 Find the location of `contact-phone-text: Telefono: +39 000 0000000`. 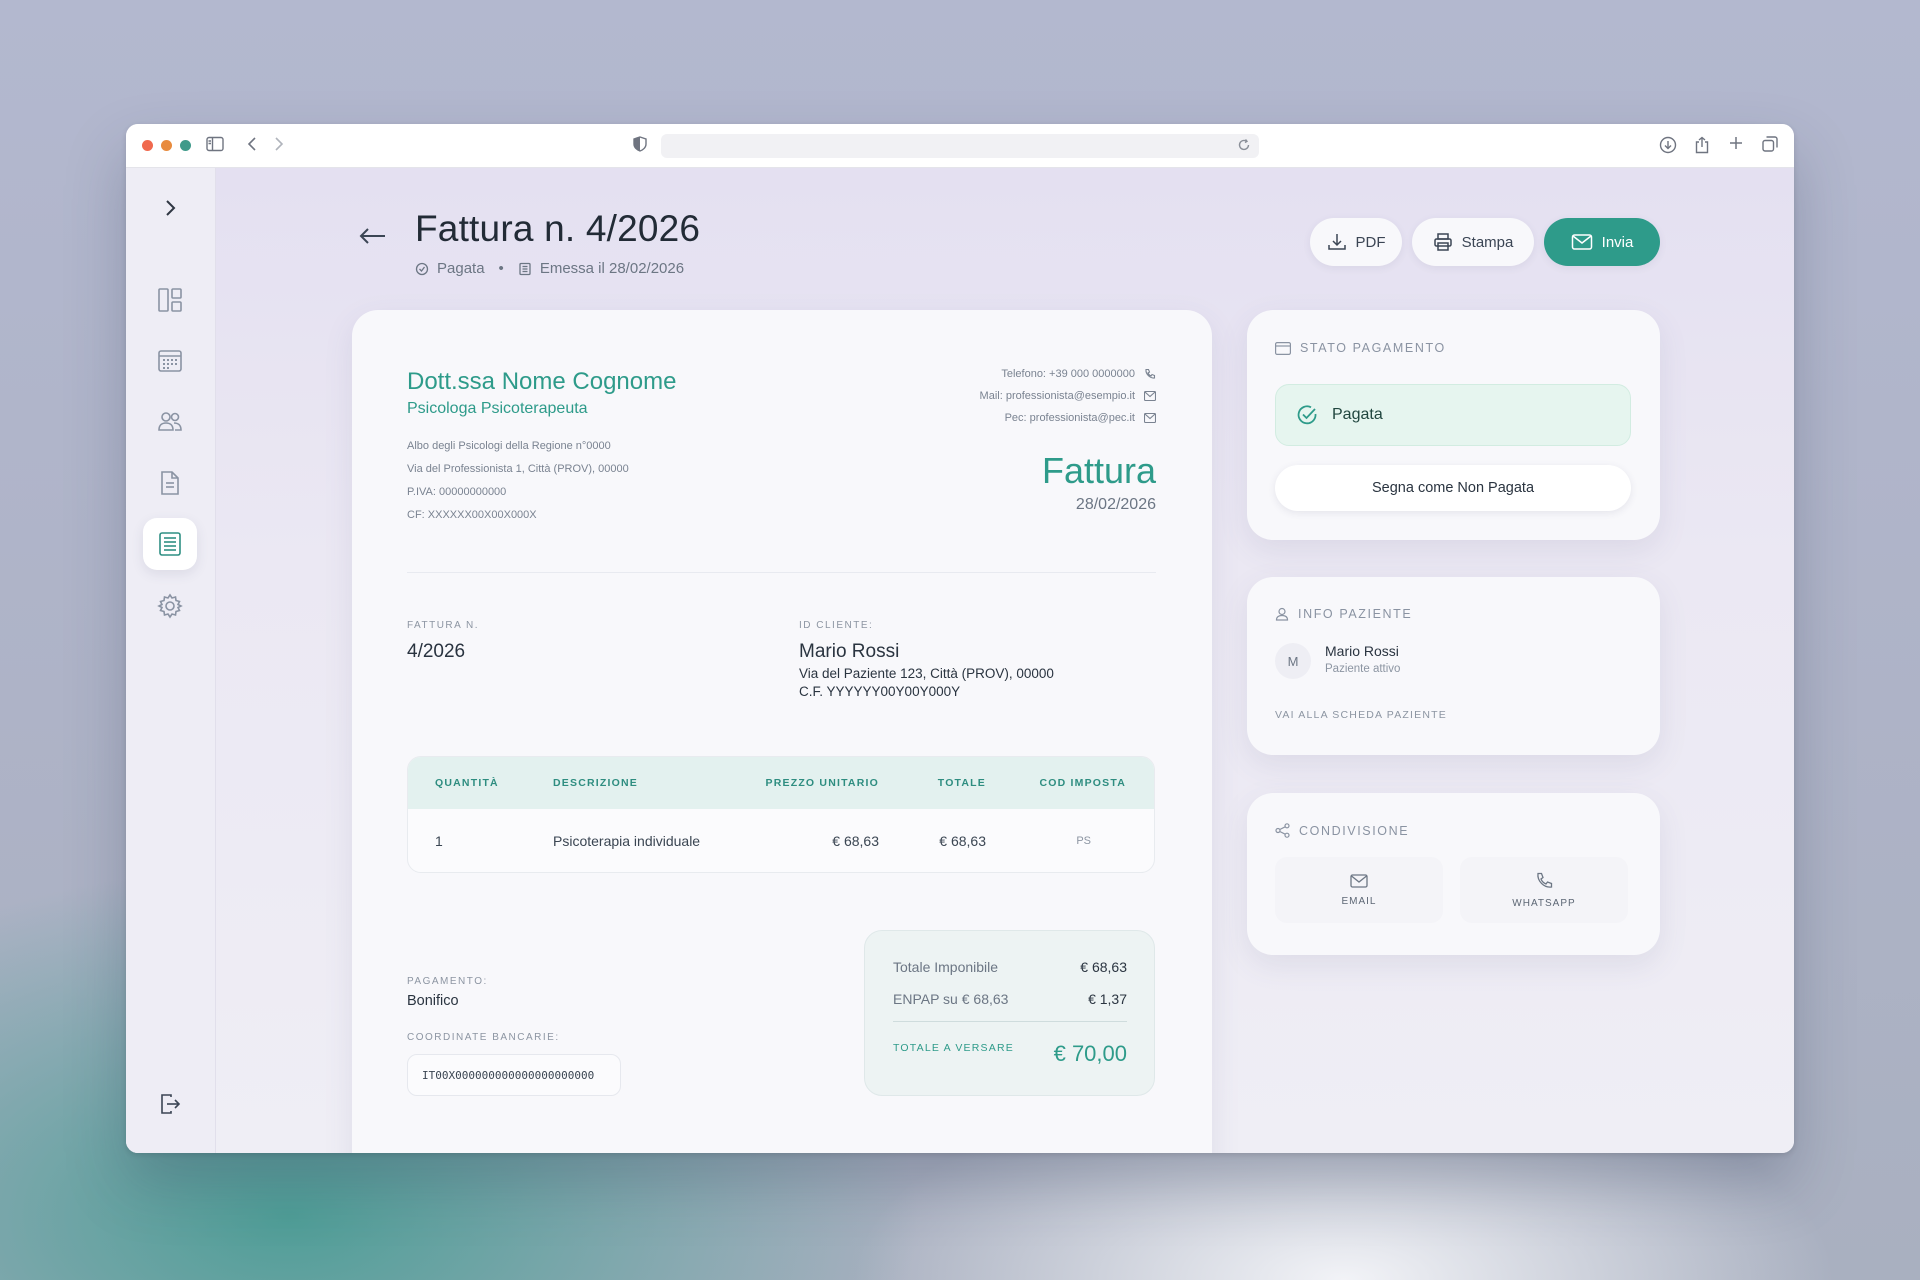

contact-phone-text: Telefono: +39 000 0000000 is located at coordinates (1068, 374).